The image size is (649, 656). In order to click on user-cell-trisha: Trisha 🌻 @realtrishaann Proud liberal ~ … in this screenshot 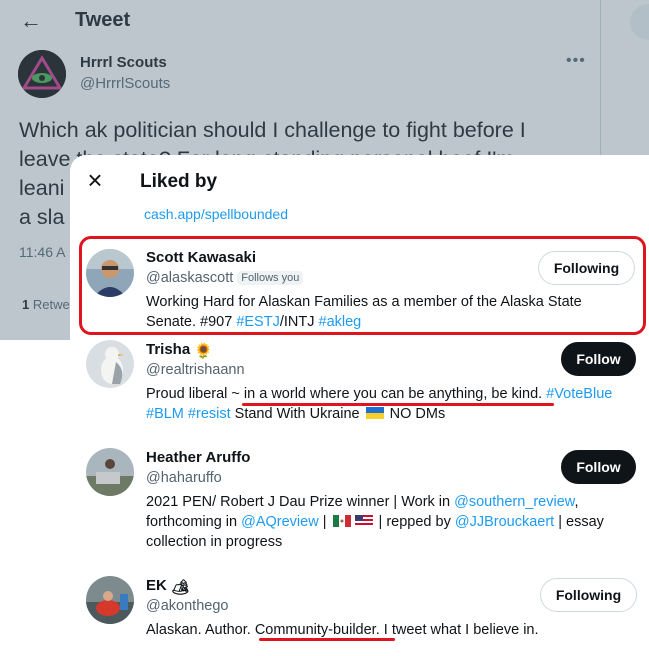, I will do `click(359, 390)`.